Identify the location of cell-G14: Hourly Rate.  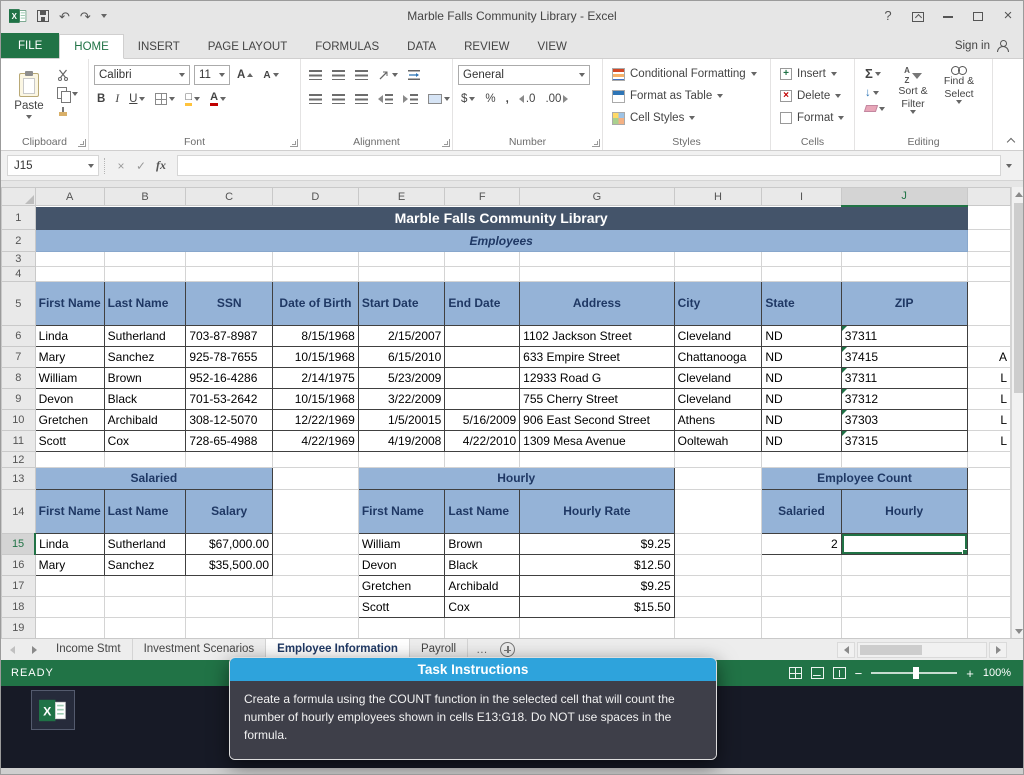
(597, 511).